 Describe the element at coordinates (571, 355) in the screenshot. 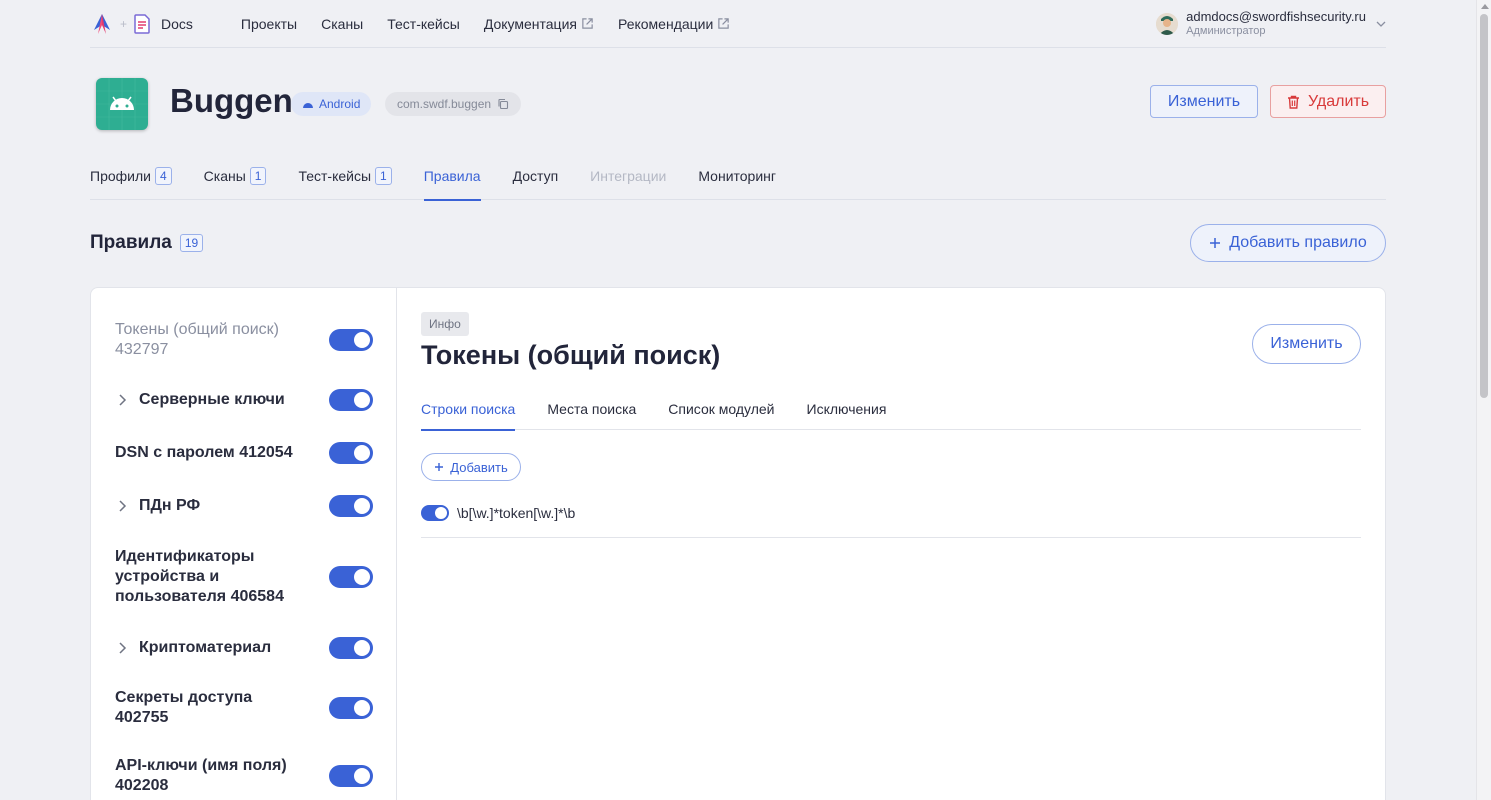

I see `rule-title: Токены (общий поиск)` at that location.